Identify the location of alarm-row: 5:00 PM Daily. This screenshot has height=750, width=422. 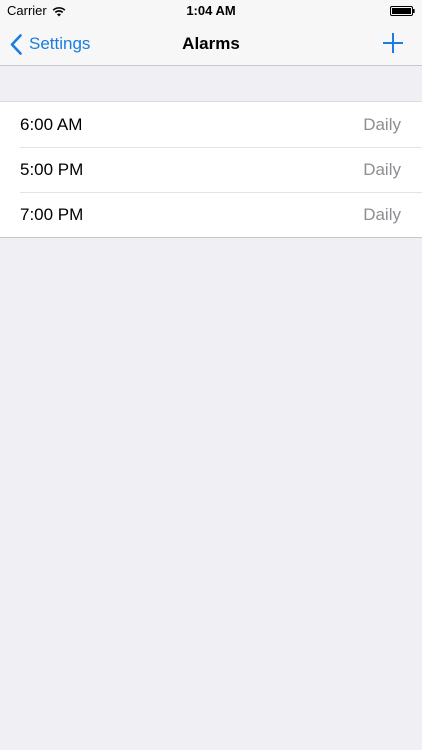
(211, 169).